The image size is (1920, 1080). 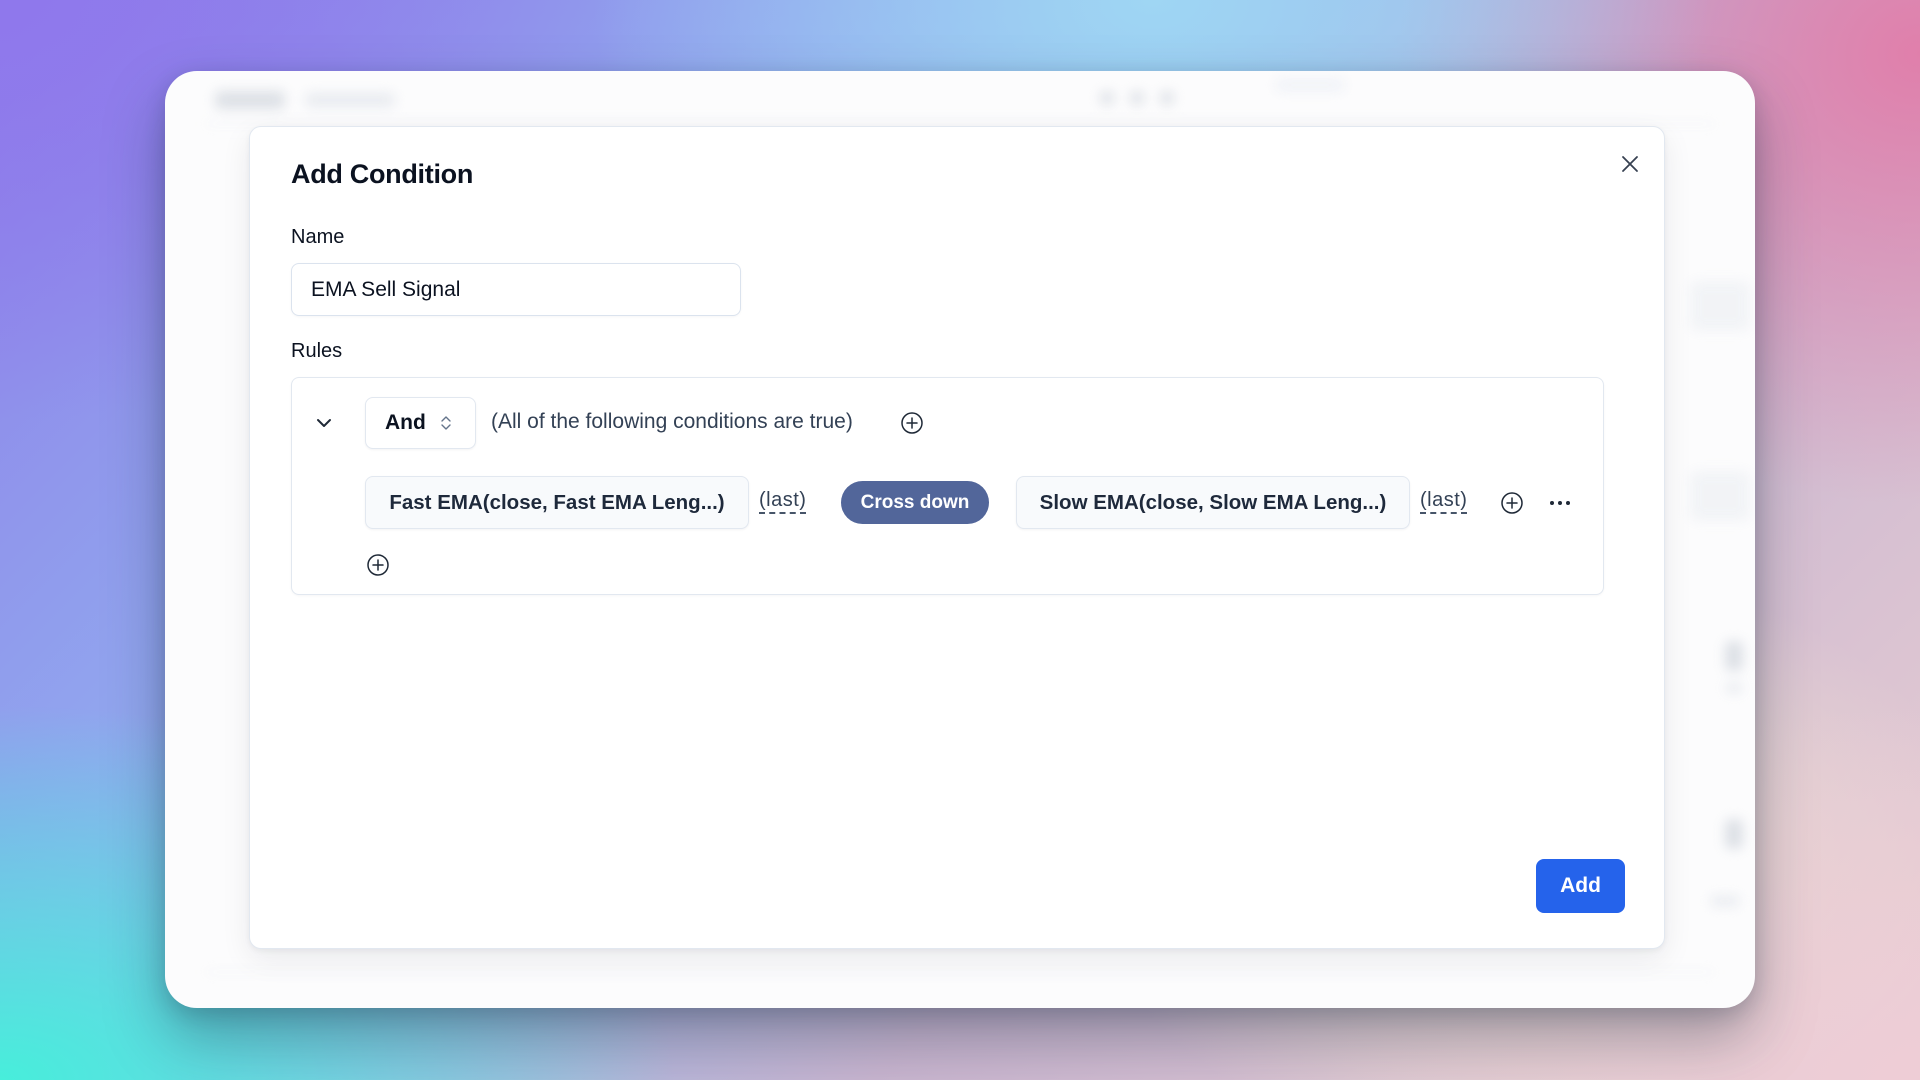 I want to click on chevron-down-icon, so click(x=324, y=423).